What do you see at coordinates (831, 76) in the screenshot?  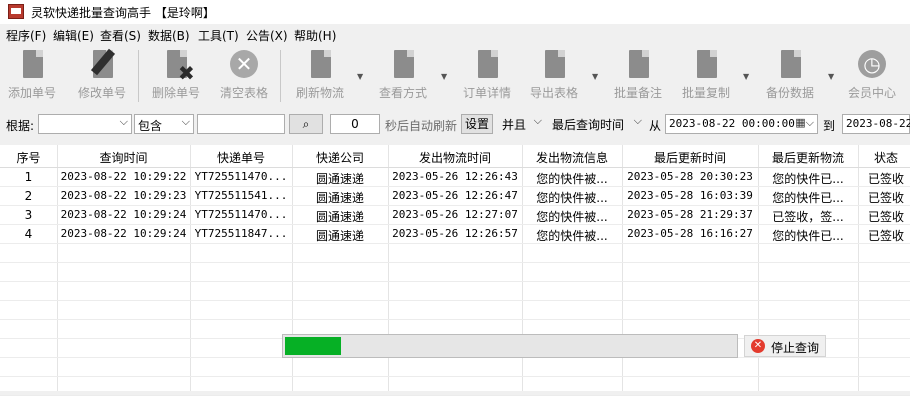 I see `backup-dropdown-icon: ▼` at bounding box center [831, 76].